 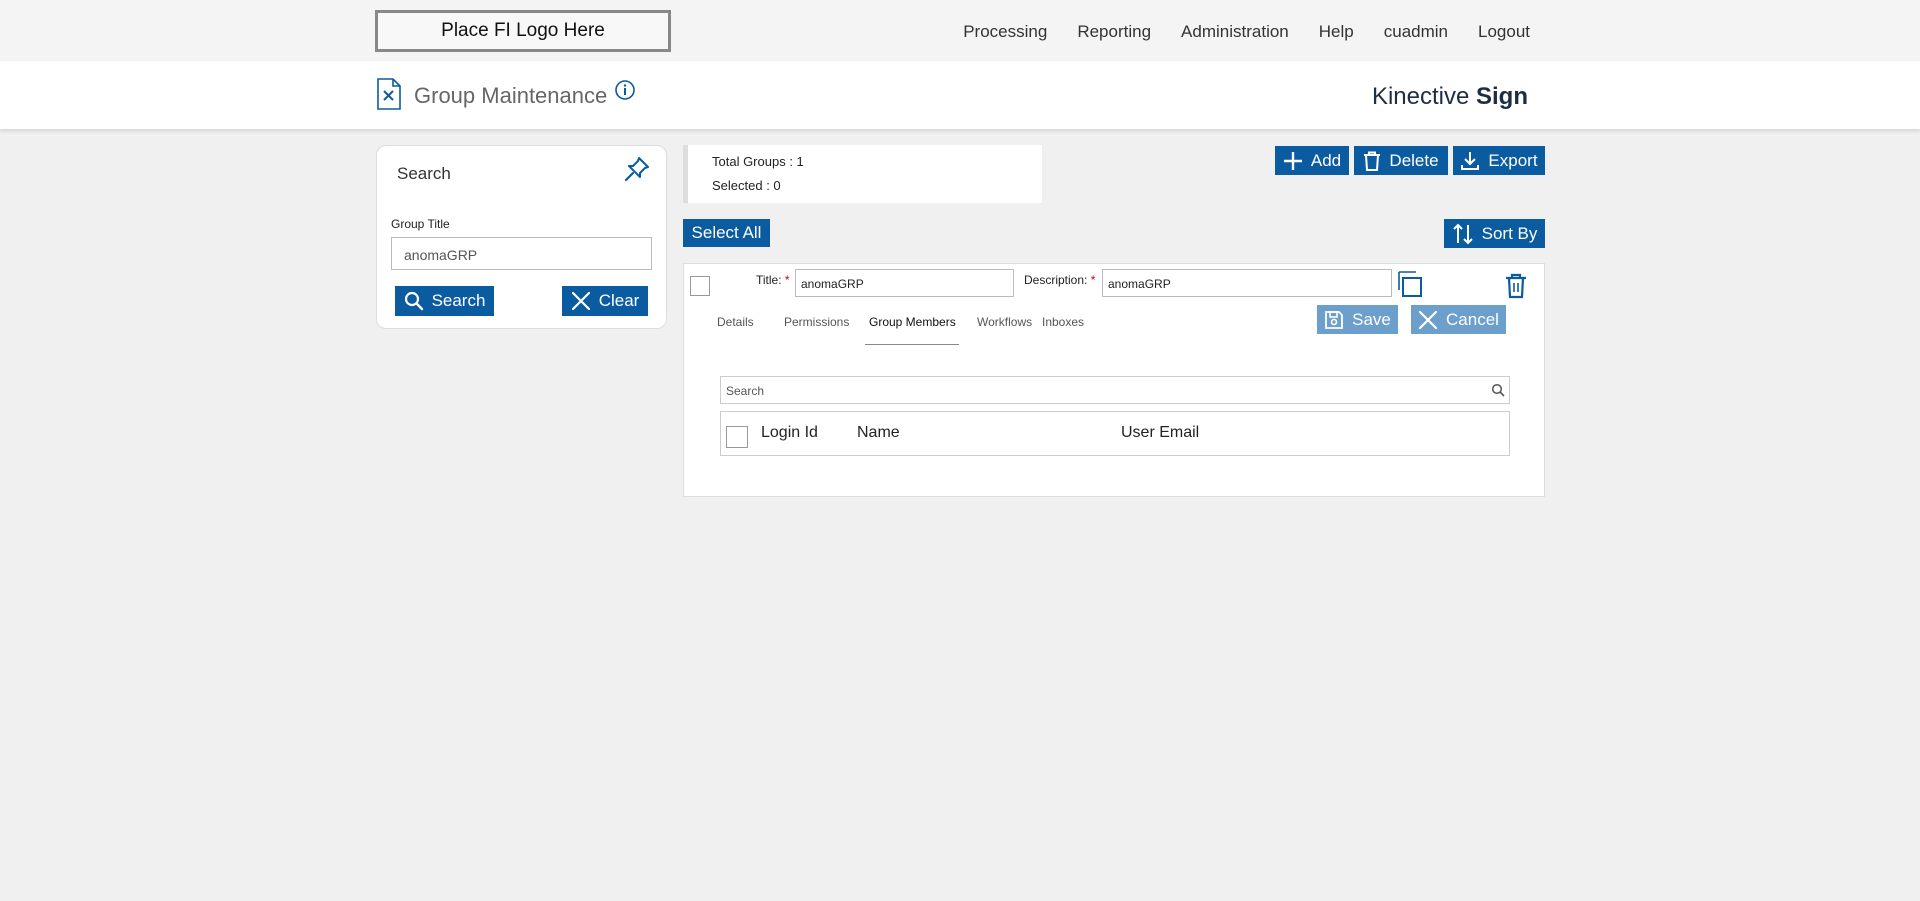 I want to click on description-required-mark: *, so click(x=1093, y=280).